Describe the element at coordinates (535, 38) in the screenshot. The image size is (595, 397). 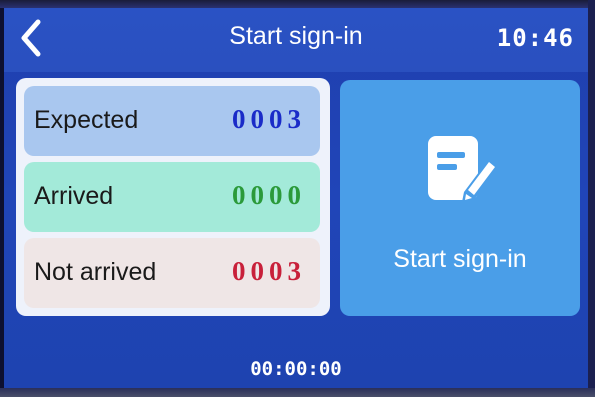
I see `clock: 10:46` at that location.